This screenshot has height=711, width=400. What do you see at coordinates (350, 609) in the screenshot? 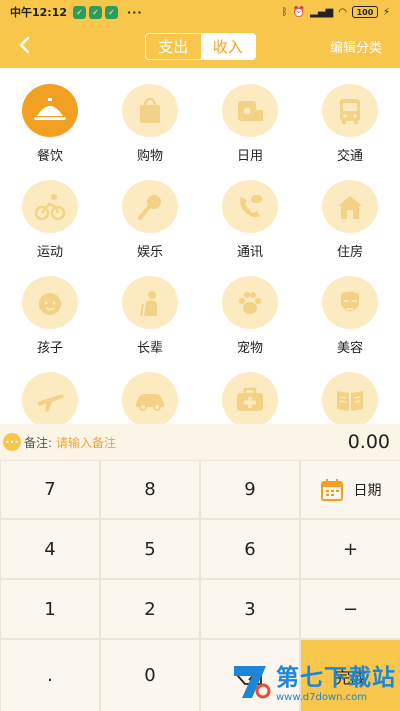
I see `minus-key: −` at bounding box center [350, 609].